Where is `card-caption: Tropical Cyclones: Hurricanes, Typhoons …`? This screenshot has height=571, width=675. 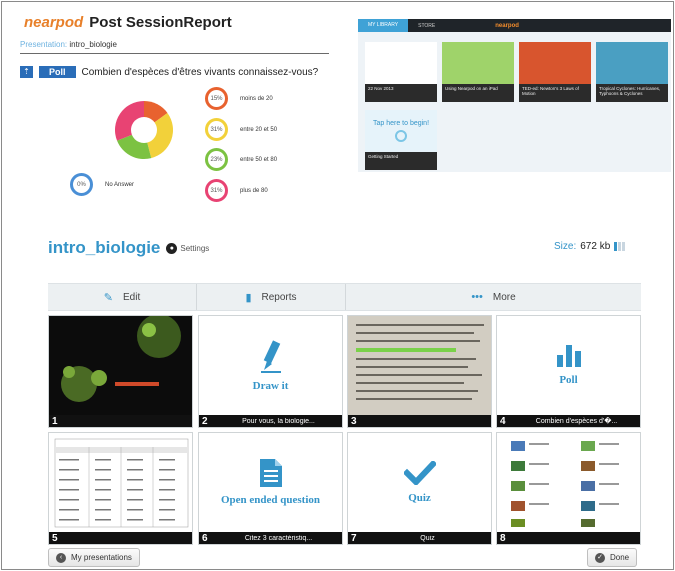 card-caption: Tropical Cyclones: Hurricanes, Typhoons … is located at coordinates (630, 91).